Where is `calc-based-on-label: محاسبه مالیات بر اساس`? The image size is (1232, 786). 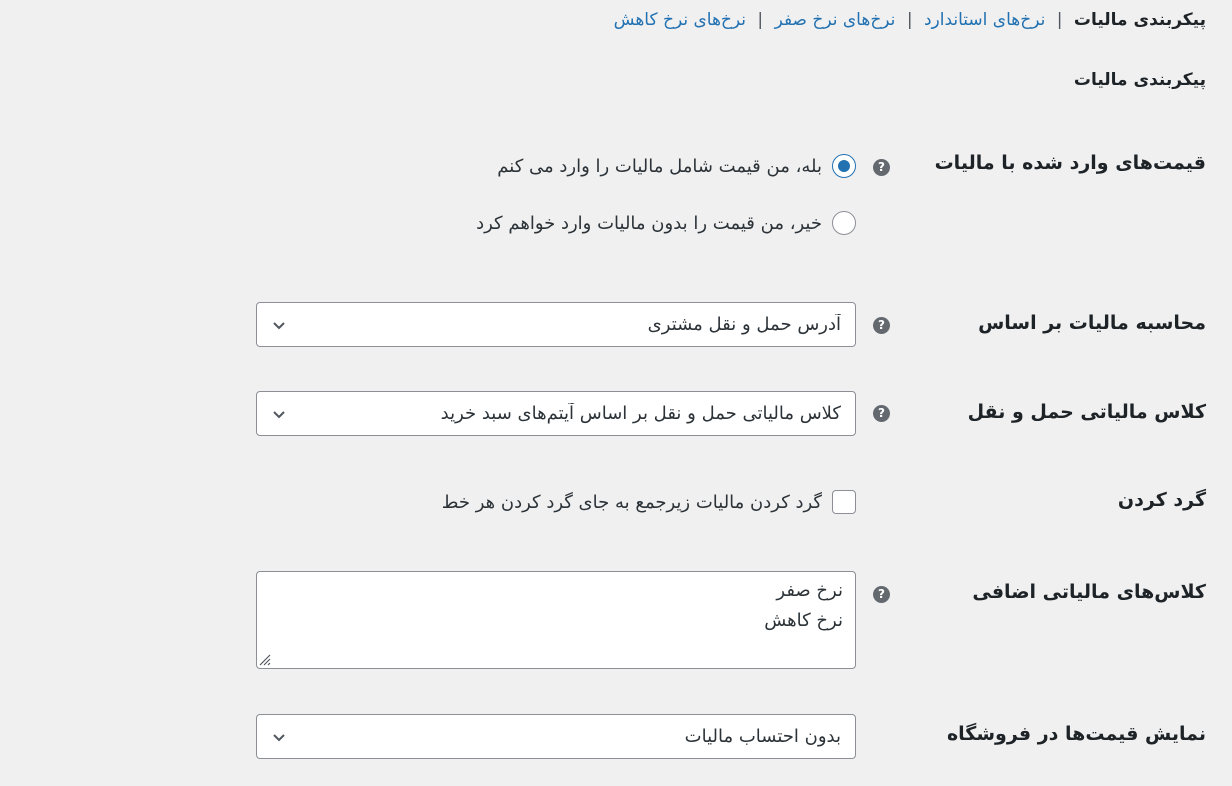
calc-based-on-label: محاسبه مالیات بر اساس is located at coordinates (1092, 323).